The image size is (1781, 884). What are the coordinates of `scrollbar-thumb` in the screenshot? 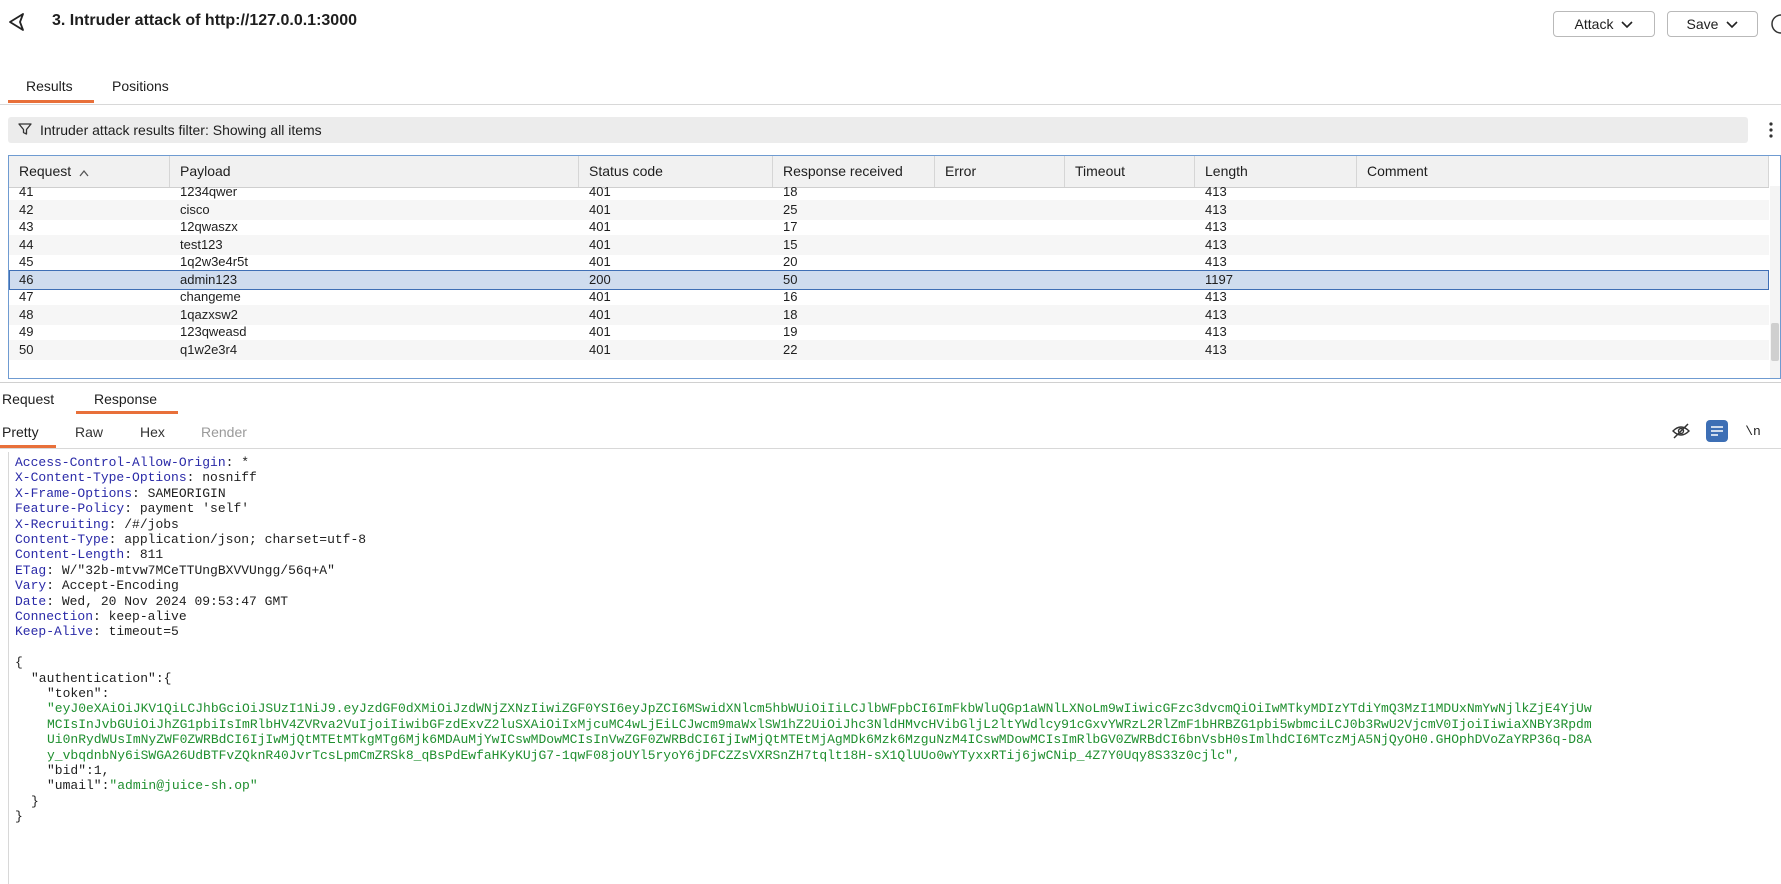 It's located at (1775, 342).